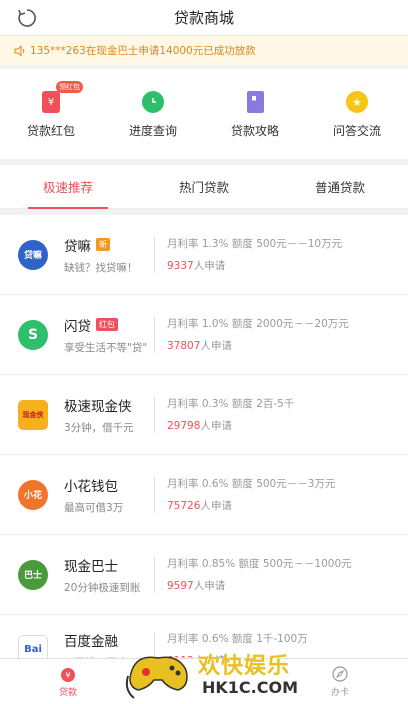 The height and width of the screenshot is (704, 408). I want to click on header: 贷款商城, so click(204, 18).